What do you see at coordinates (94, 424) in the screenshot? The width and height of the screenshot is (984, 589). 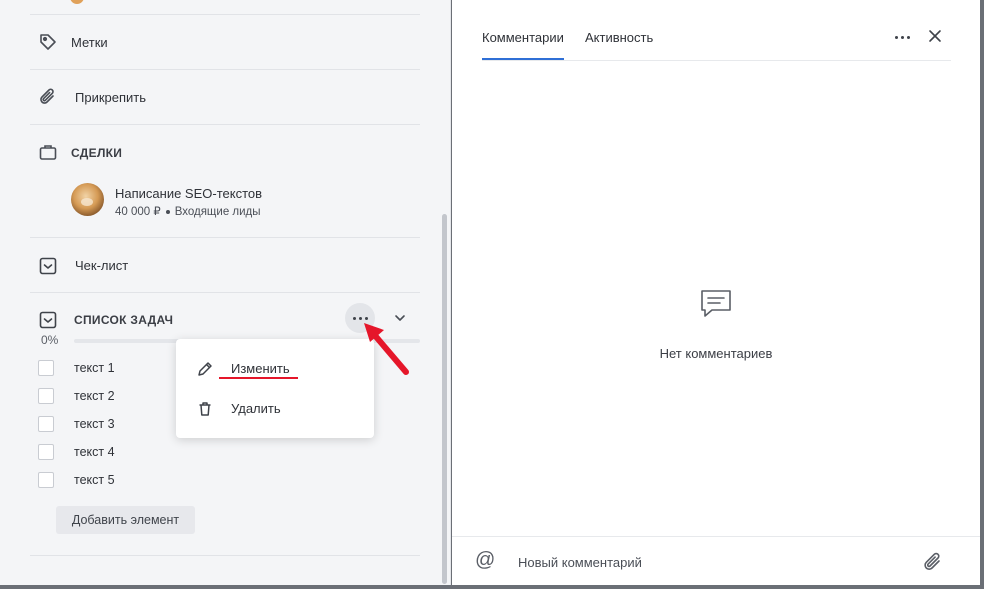 I see `item-label: текст 3` at bounding box center [94, 424].